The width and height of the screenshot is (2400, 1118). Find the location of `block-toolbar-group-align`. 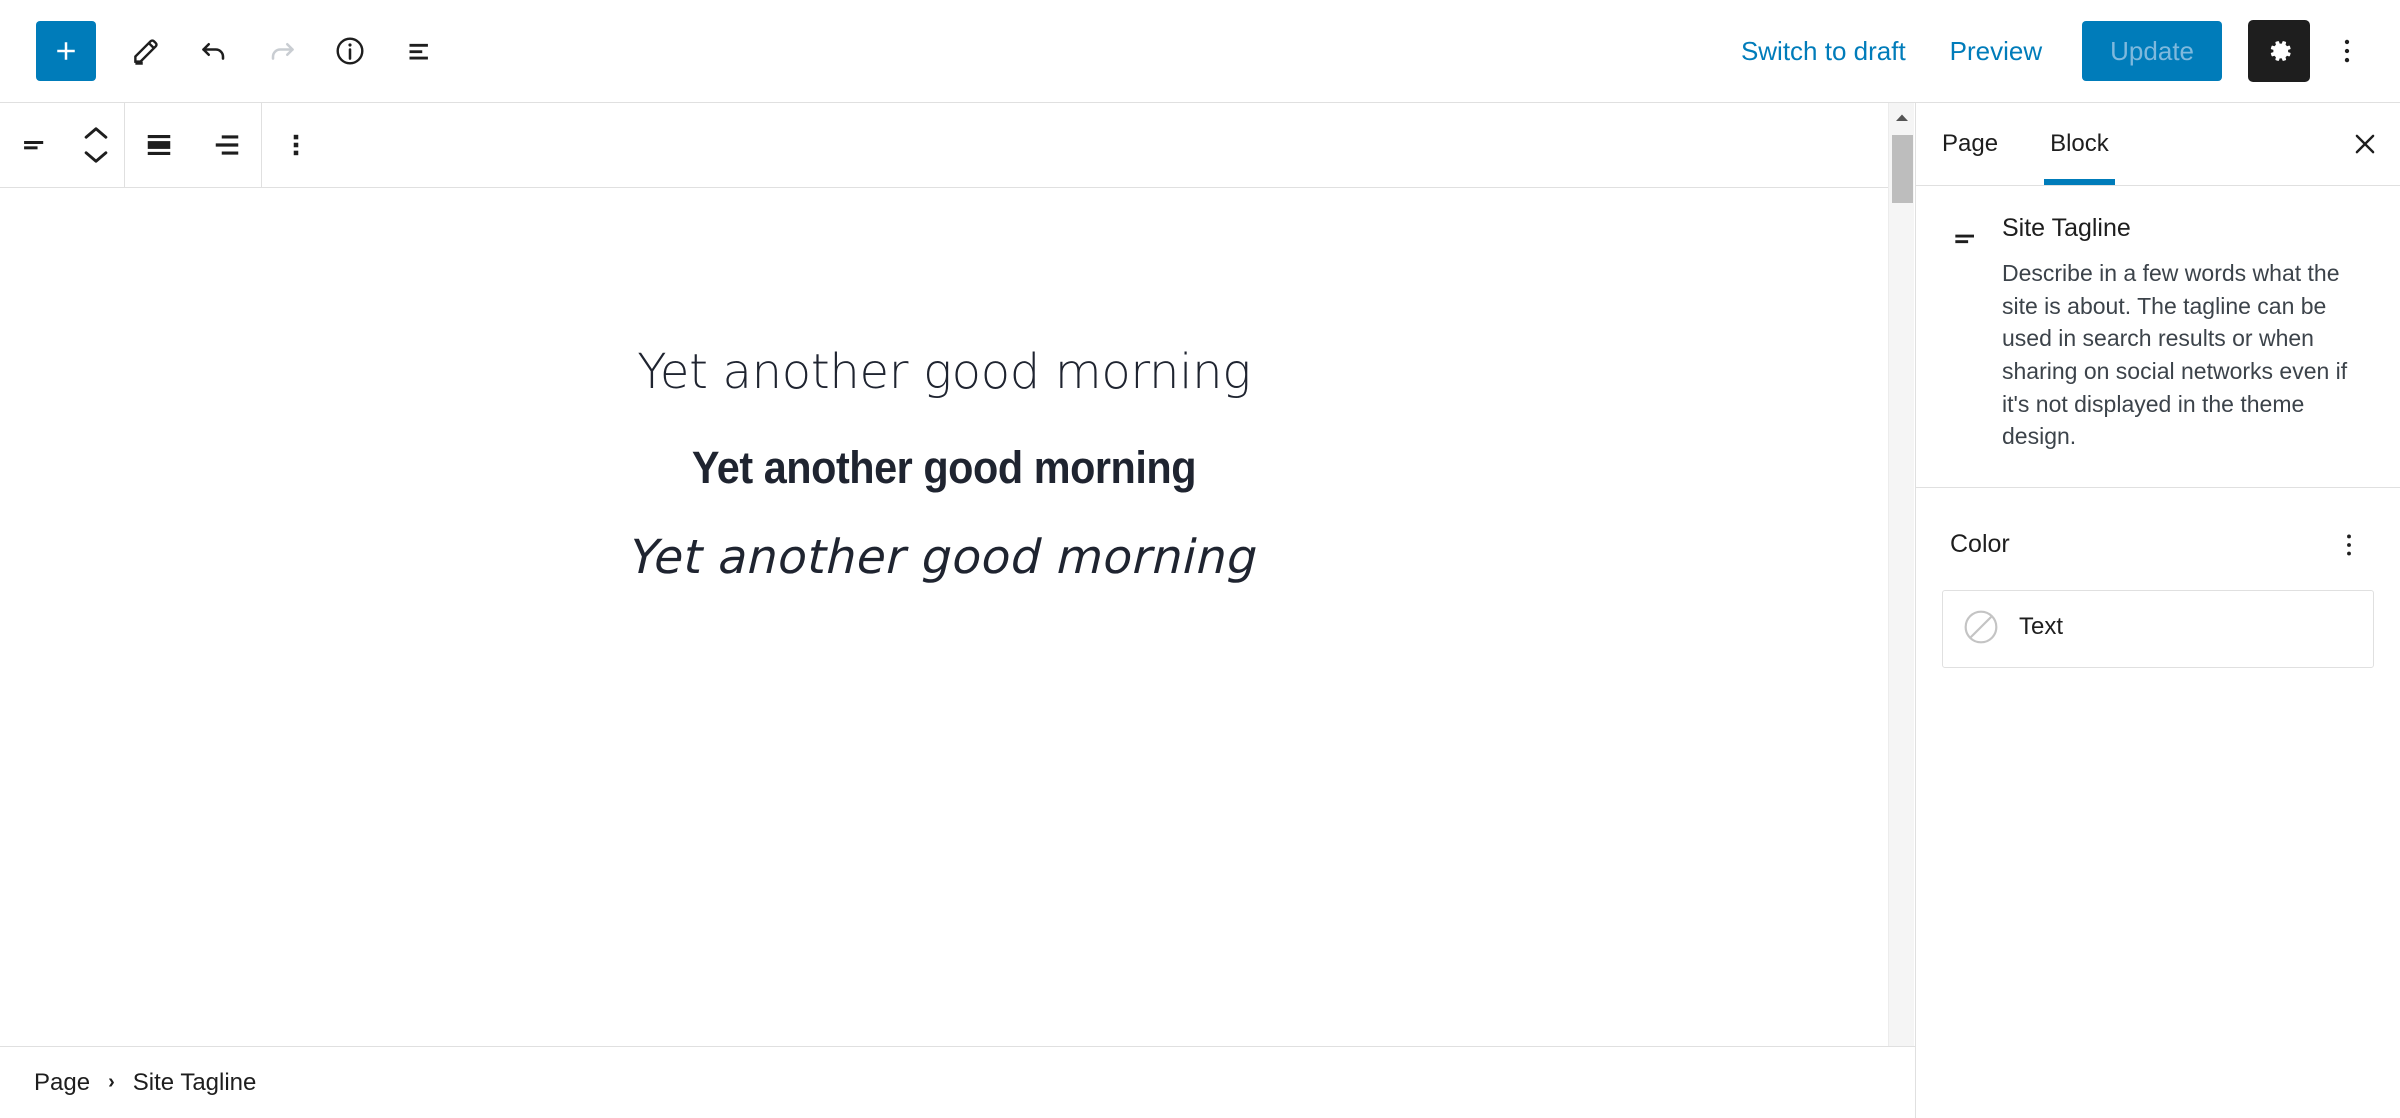

block-toolbar-group-align is located at coordinates (193, 145).